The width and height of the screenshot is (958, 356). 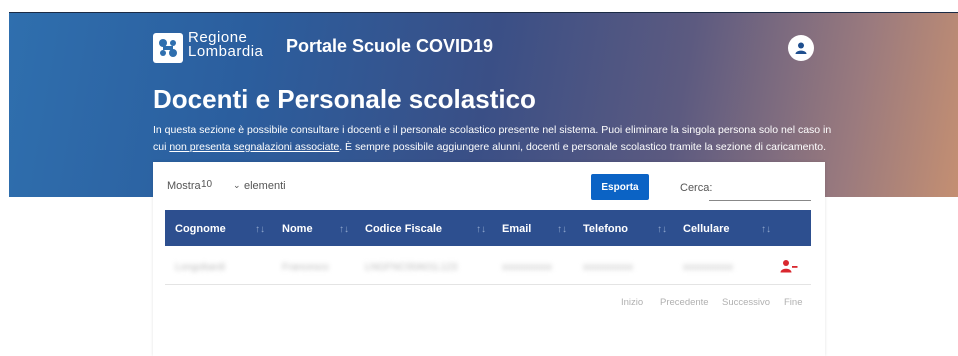 I want to click on user-menu-button, so click(x=801, y=48).